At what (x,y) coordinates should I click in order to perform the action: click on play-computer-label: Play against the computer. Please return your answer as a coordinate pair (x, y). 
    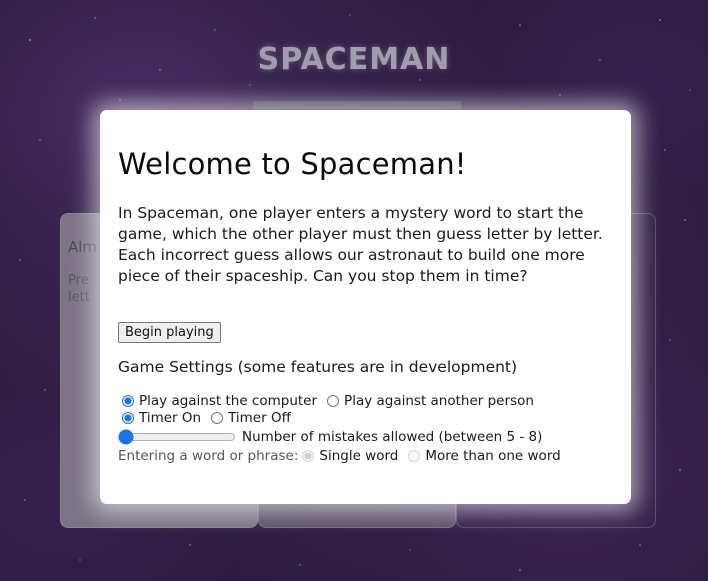
    Looking at the image, I should click on (228, 401).